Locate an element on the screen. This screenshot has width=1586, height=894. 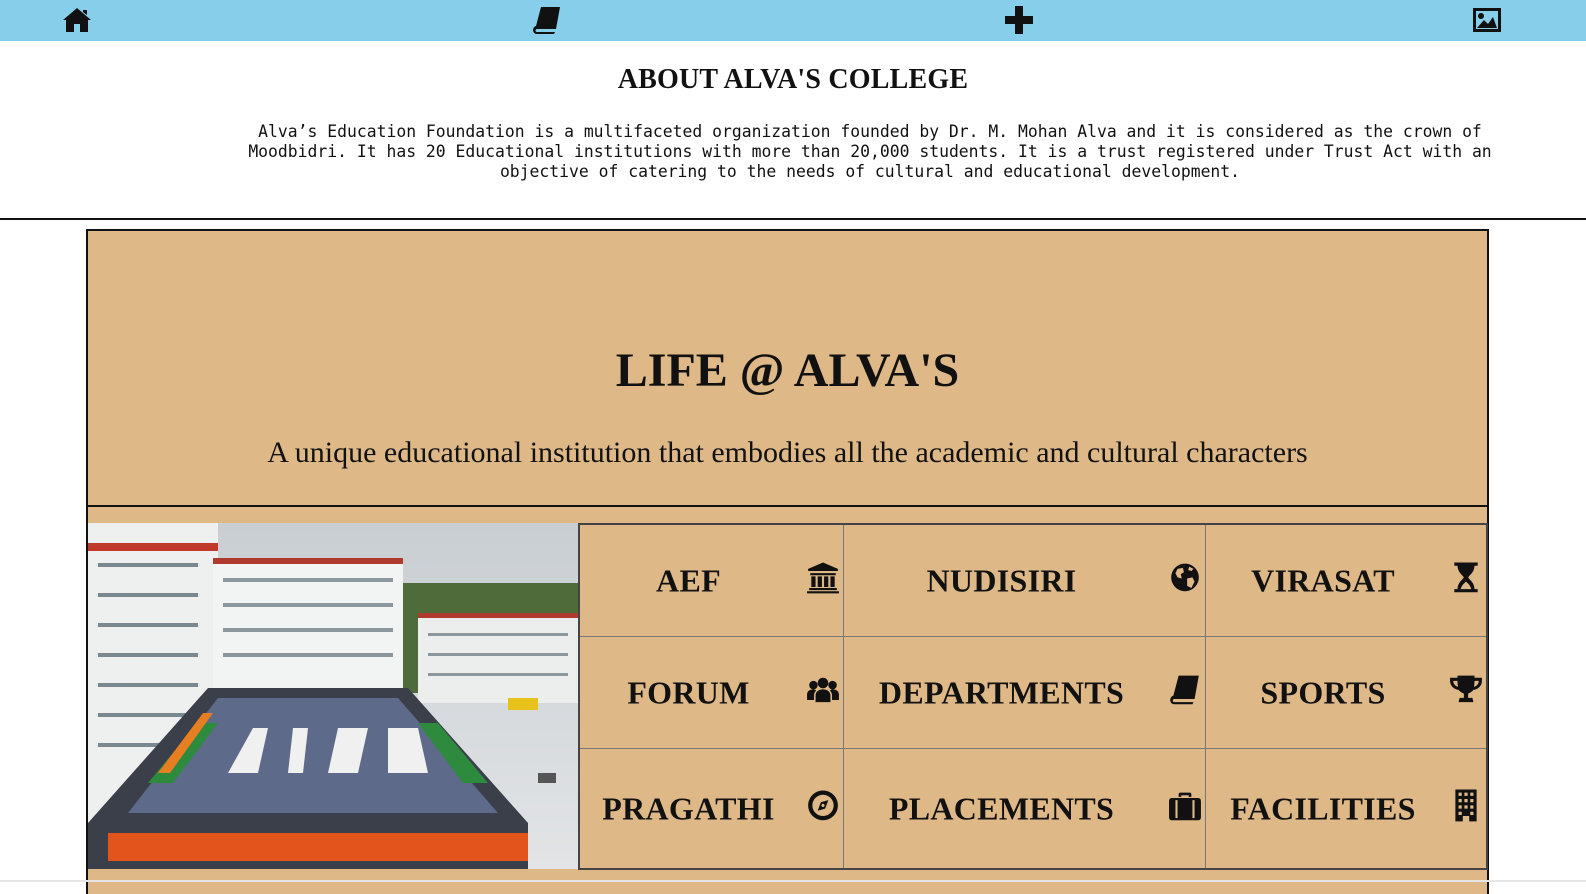
section-divider is located at coordinates (793, 219).